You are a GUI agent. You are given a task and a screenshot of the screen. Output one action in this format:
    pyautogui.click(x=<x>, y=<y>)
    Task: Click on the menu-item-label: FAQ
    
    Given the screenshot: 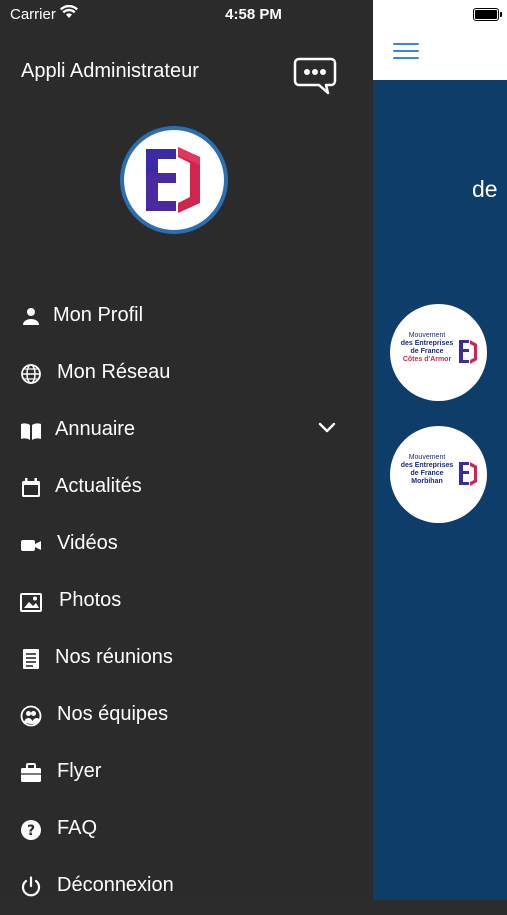 What is the action you would take?
    pyautogui.click(x=77, y=828)
    